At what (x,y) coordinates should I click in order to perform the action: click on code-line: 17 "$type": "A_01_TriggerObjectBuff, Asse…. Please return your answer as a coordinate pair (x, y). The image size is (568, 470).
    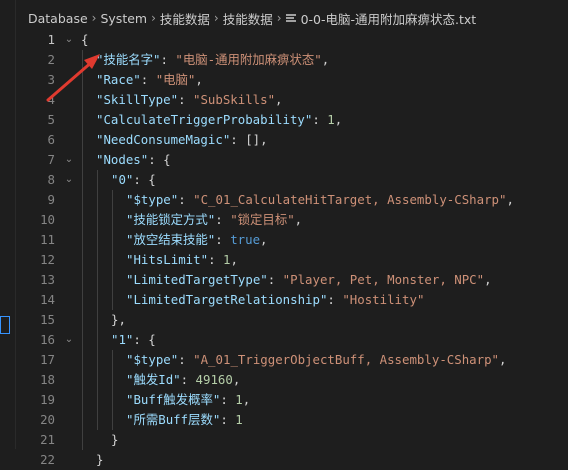
    Looking at the image, I should click on (291, 360).